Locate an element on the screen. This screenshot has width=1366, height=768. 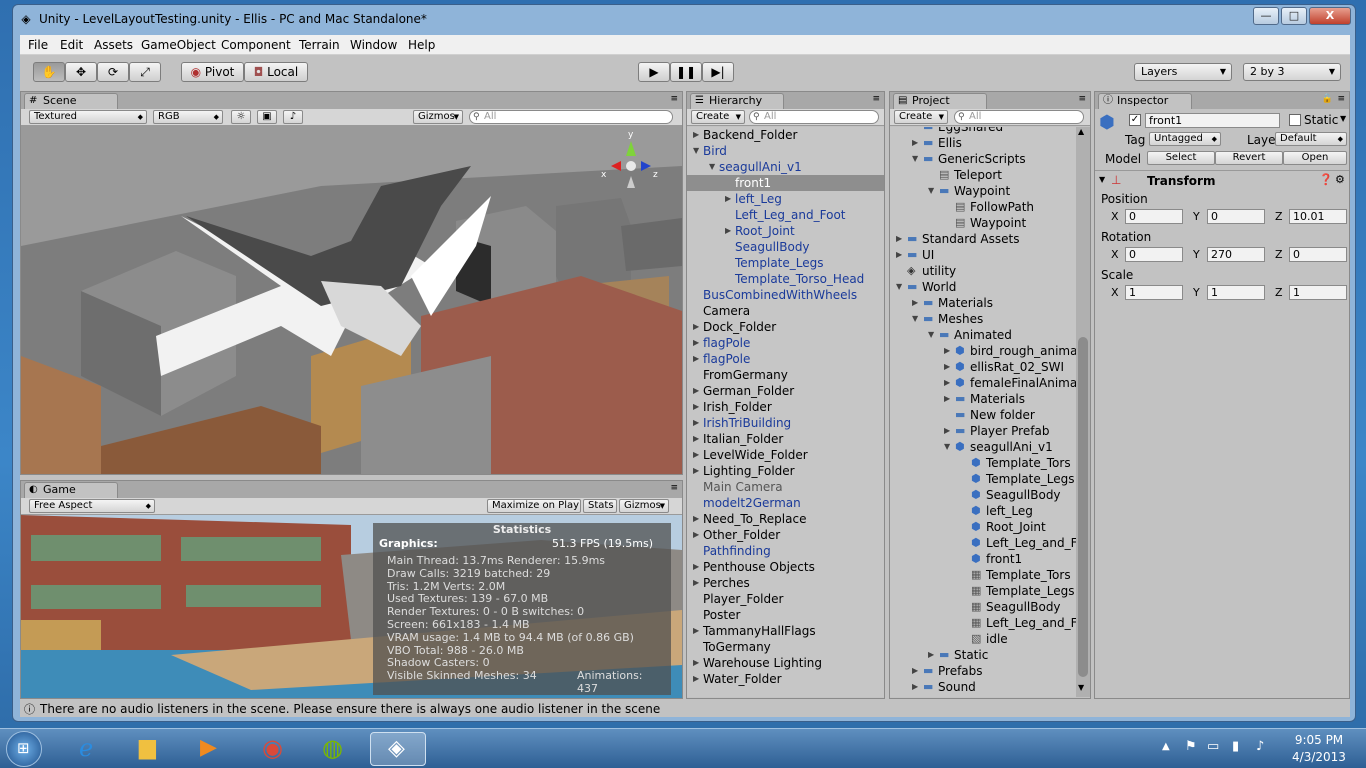
hierarchy-item: Template_Legs is located at coordinates (785, 263).